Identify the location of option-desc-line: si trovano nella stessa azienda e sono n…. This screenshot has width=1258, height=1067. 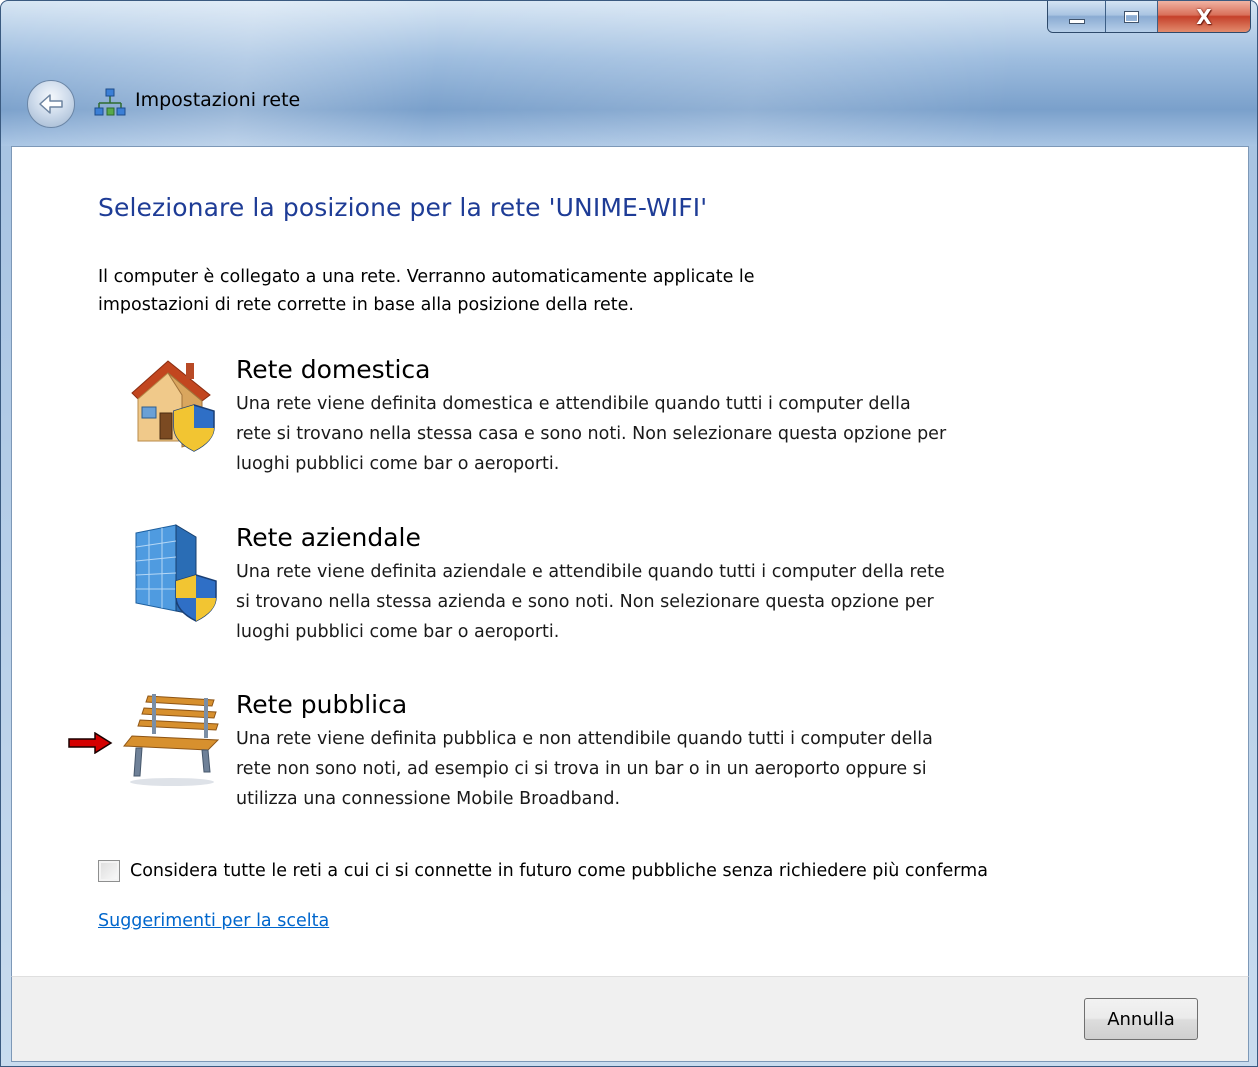
(585, 602).